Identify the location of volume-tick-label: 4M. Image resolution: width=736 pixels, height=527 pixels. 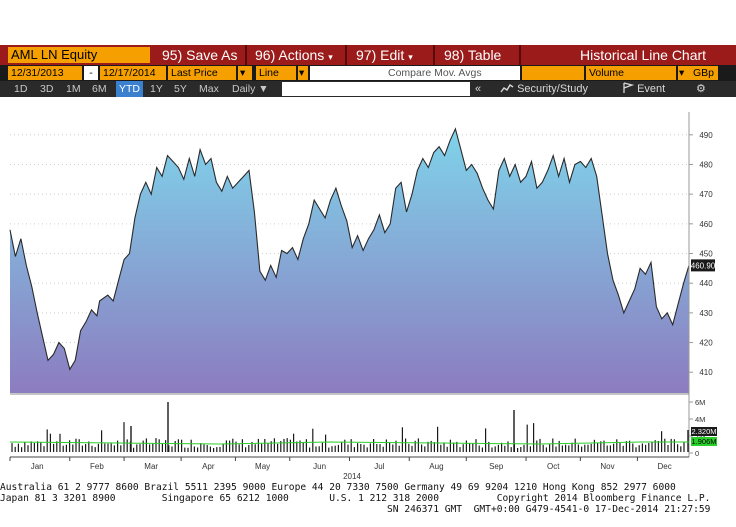
(700, 419).